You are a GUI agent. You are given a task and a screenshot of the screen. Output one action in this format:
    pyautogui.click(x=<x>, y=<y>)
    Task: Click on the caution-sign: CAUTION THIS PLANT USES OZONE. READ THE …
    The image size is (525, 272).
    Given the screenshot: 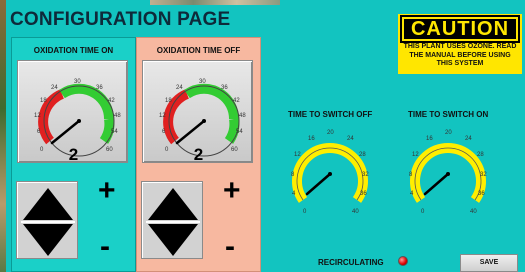 What is the action you would take?
    pyautogui.click(x=460, y=44)
    